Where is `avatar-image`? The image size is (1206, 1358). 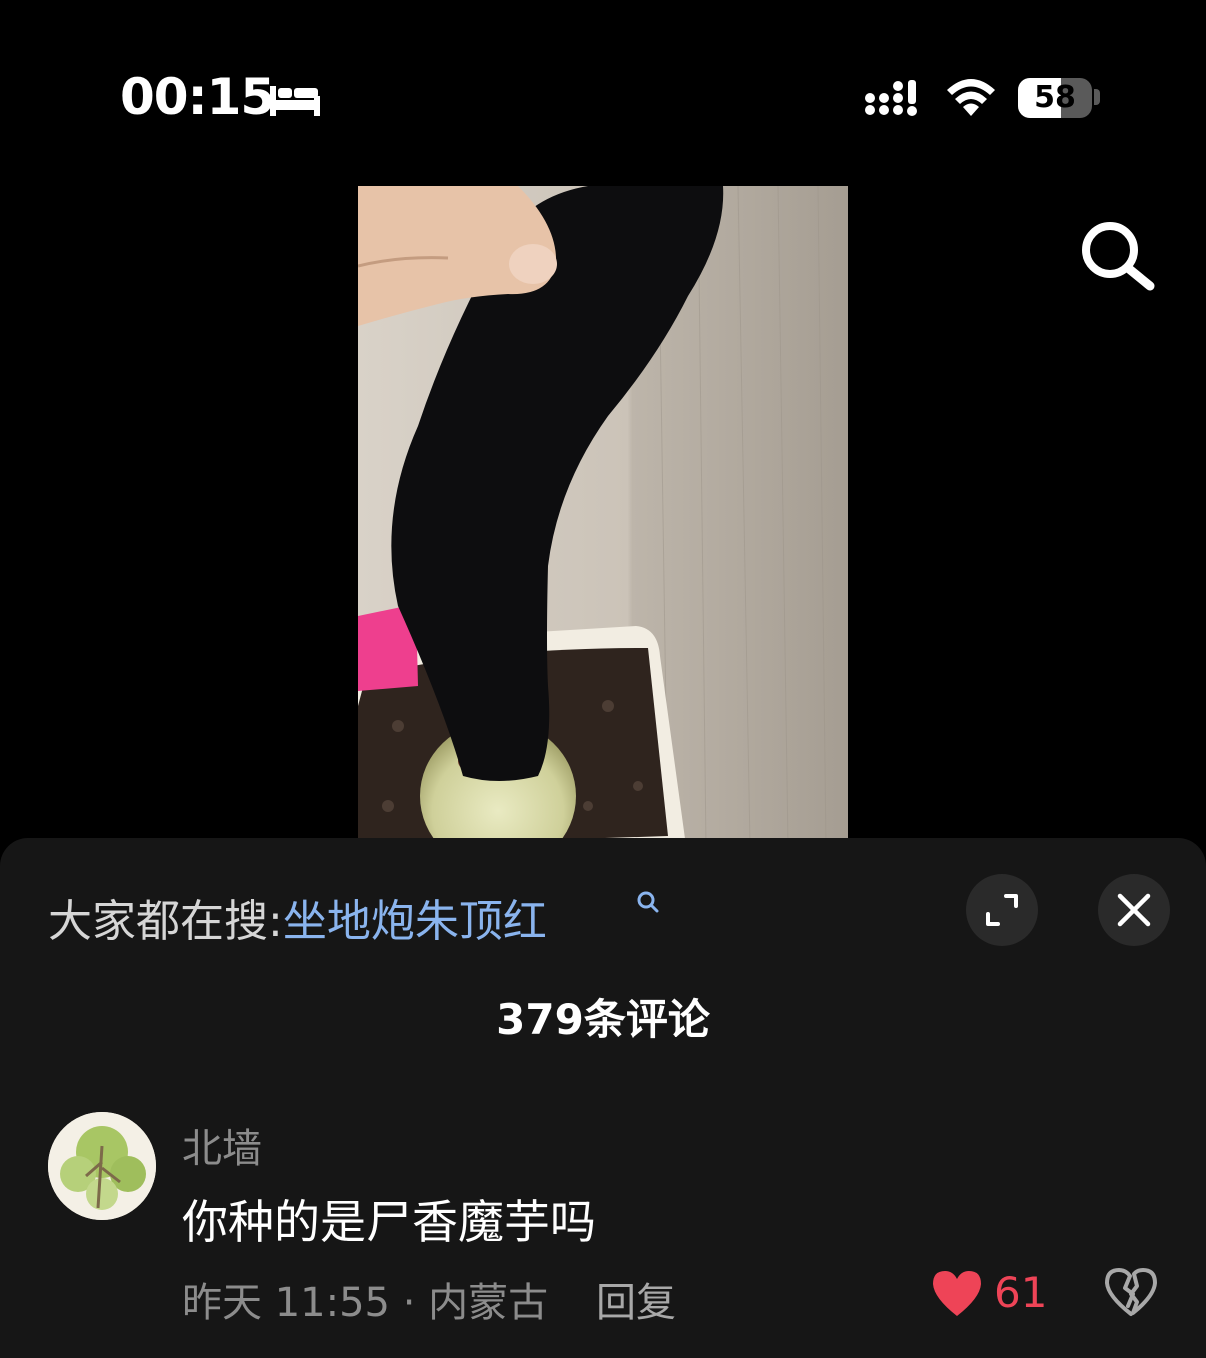 avatar-image is located at coordinates (102, 1166).